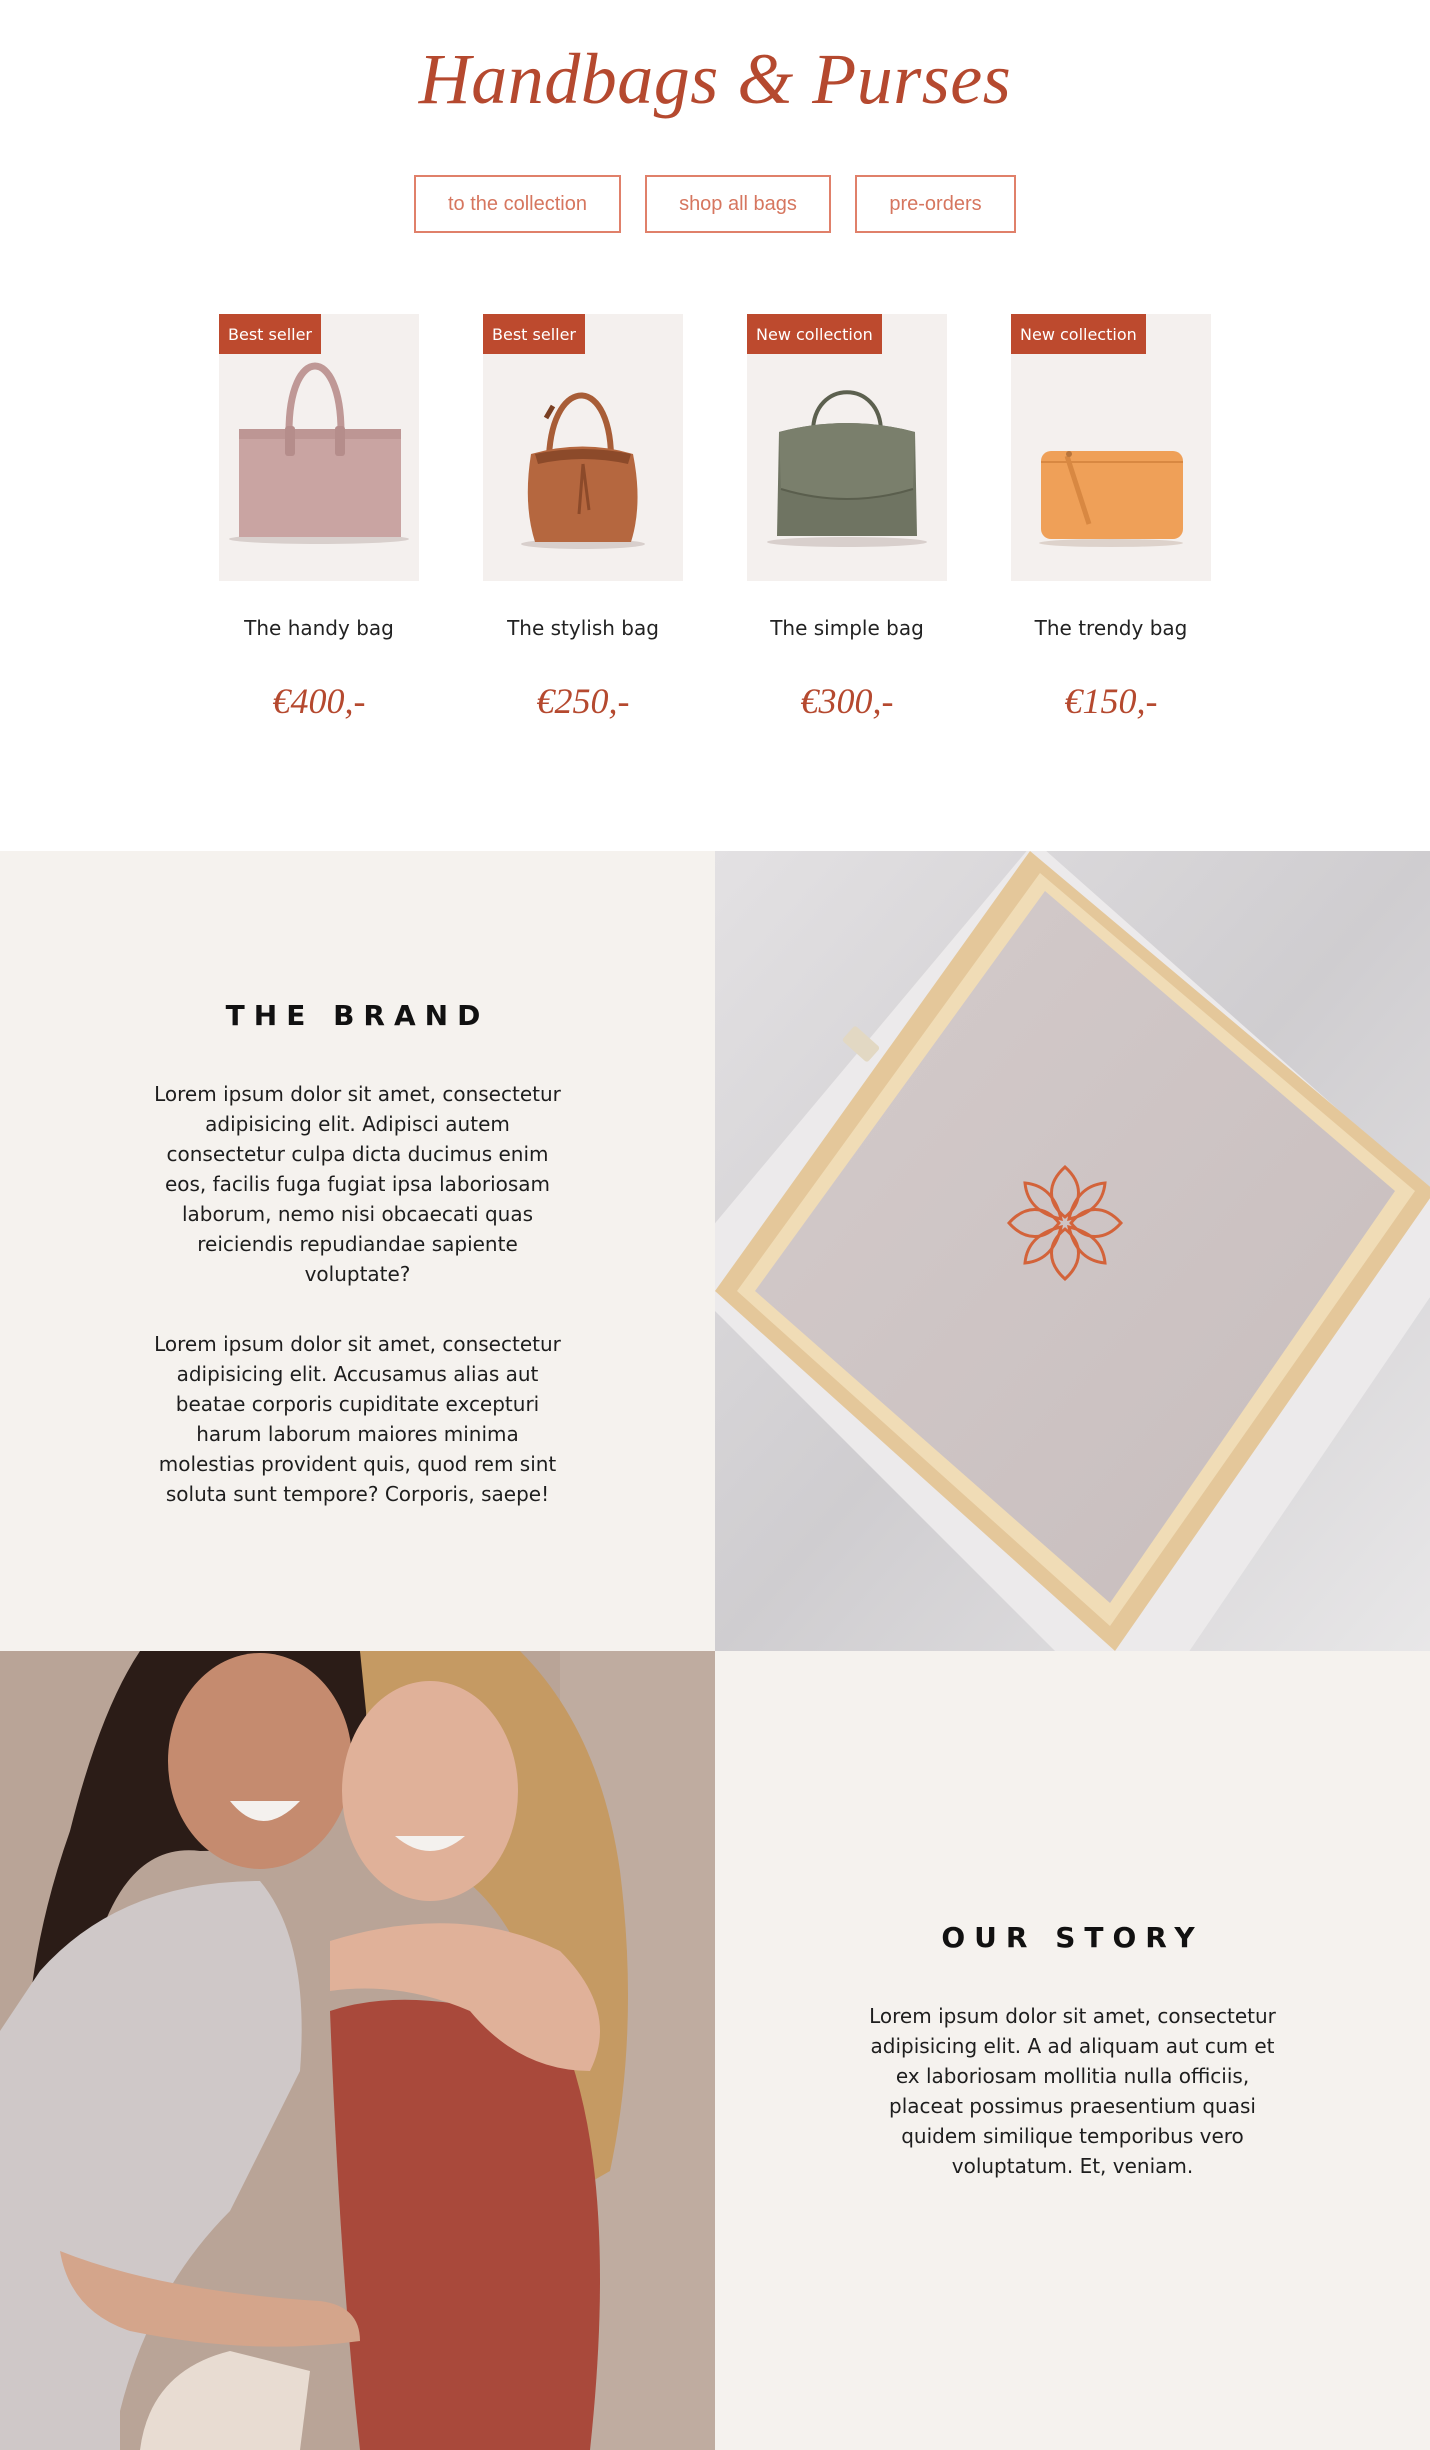 The height and width of the screenshot is (2450, 1430). What do you see at coordinates (1111, 701) in the screenshot?
I see `product-price: €150,-` at bounding box center [1111, 701].